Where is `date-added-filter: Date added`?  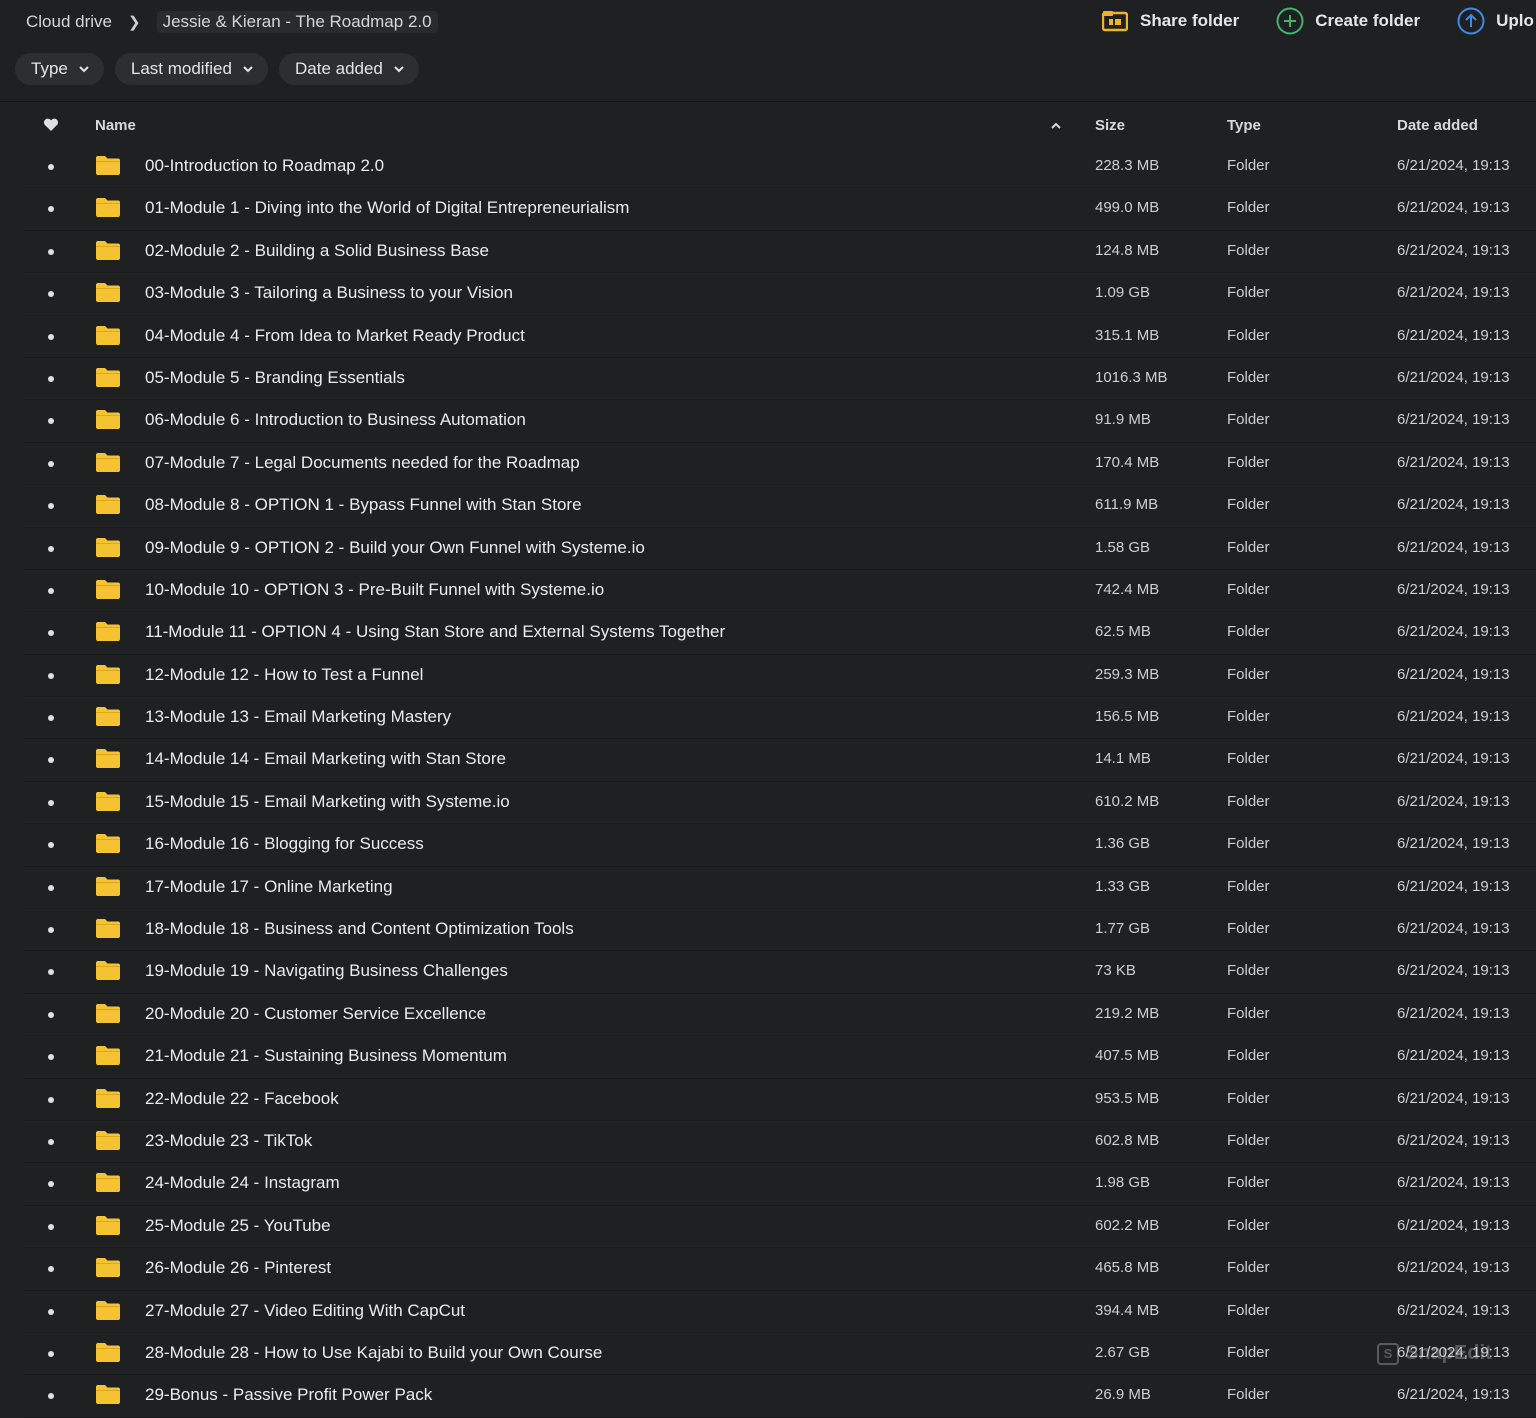 date-added-filter: Date added is located at coordinates (348, 69).